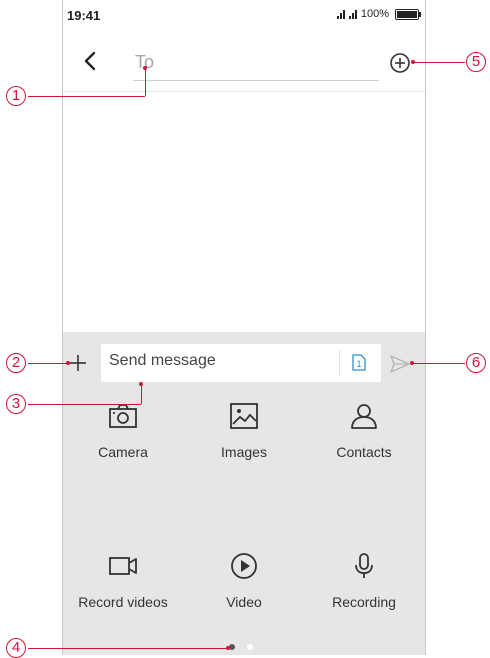  I want to click on attach-recording: Recording, so click(364, 581).